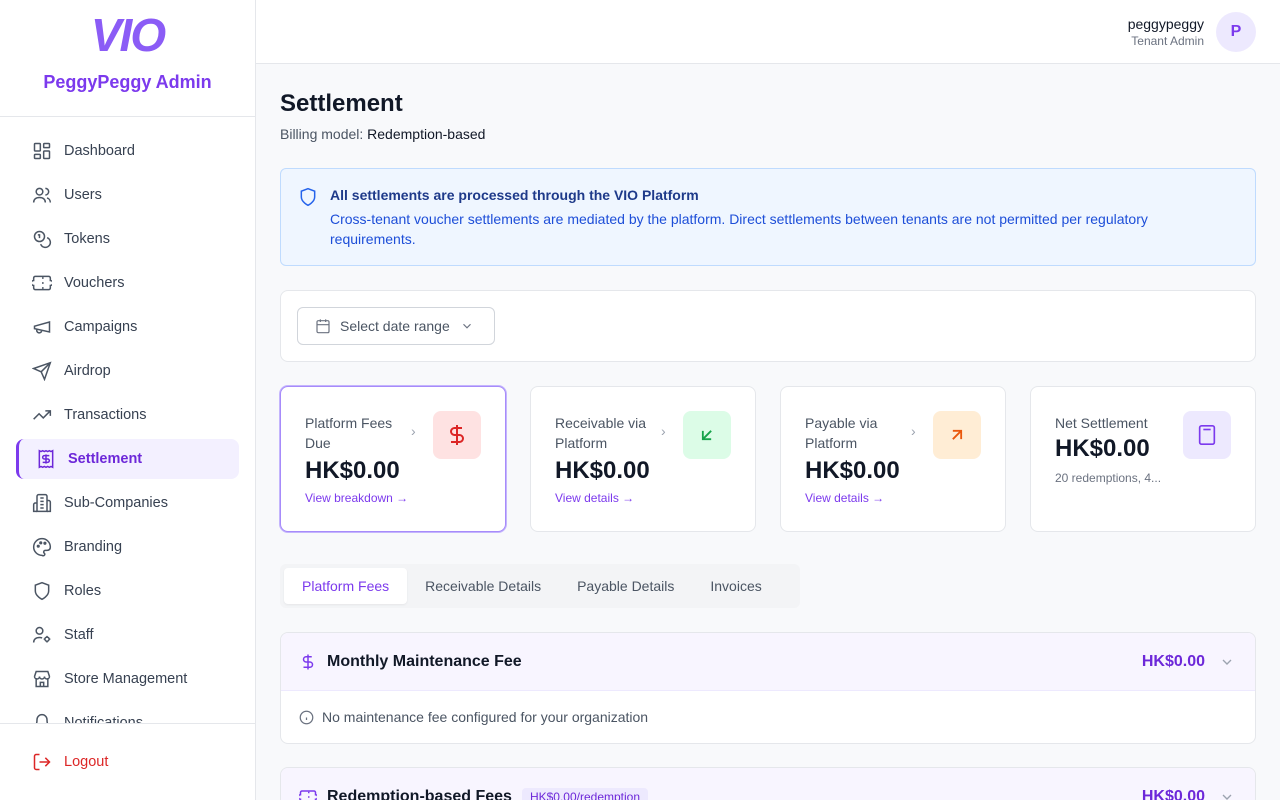 The image size is (1280, 800). What do you see at coordinates (42, 679) in the screenshot?
I see `store-icon` at bounding box center [42, 679].